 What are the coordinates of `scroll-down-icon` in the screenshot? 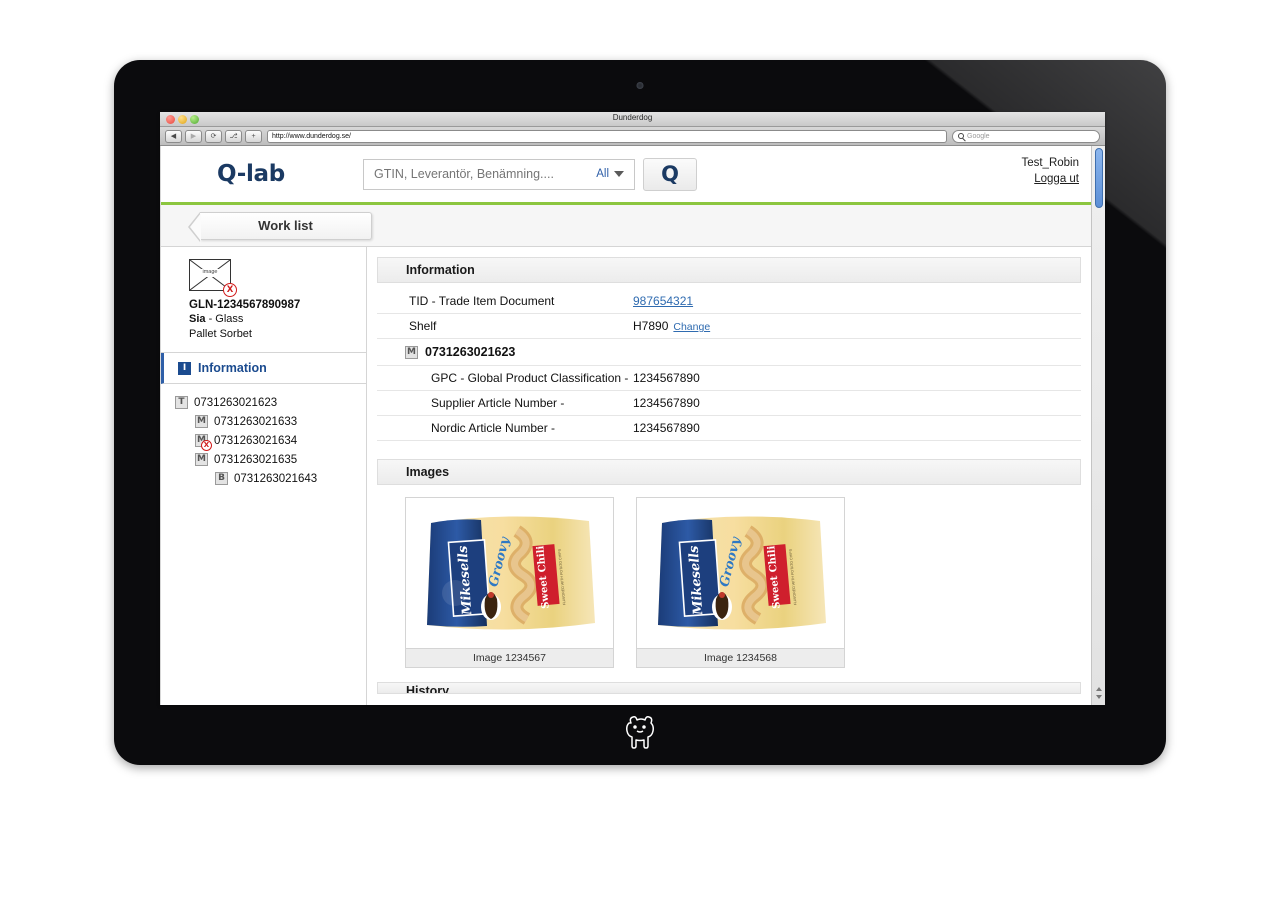 It's located at (1099, 698).